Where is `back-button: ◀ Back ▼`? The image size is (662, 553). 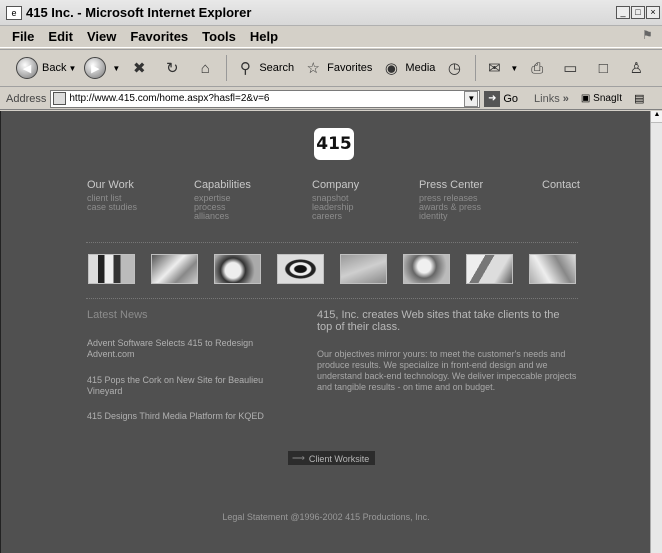
back-button: ◀ Back ▼ is located at coordinates (46, 68).